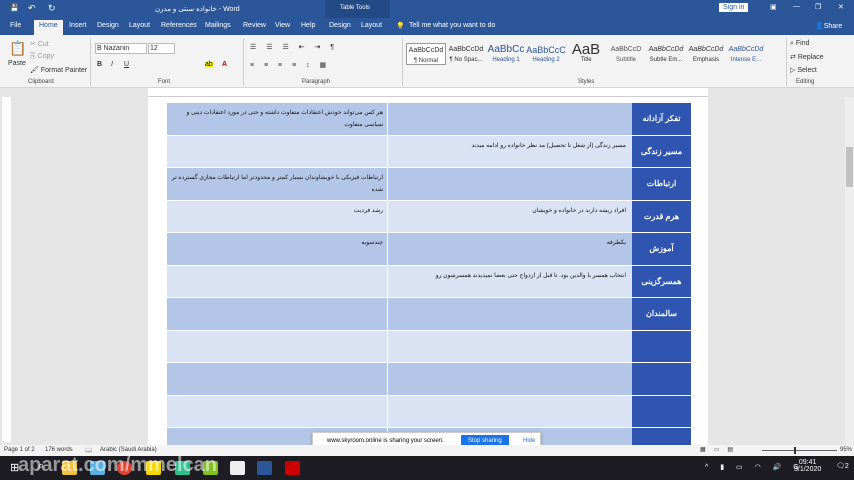 This screenshot has width=854, height=480. I want to click on row-header-cell: همسرگزینی, so click(661, 281).